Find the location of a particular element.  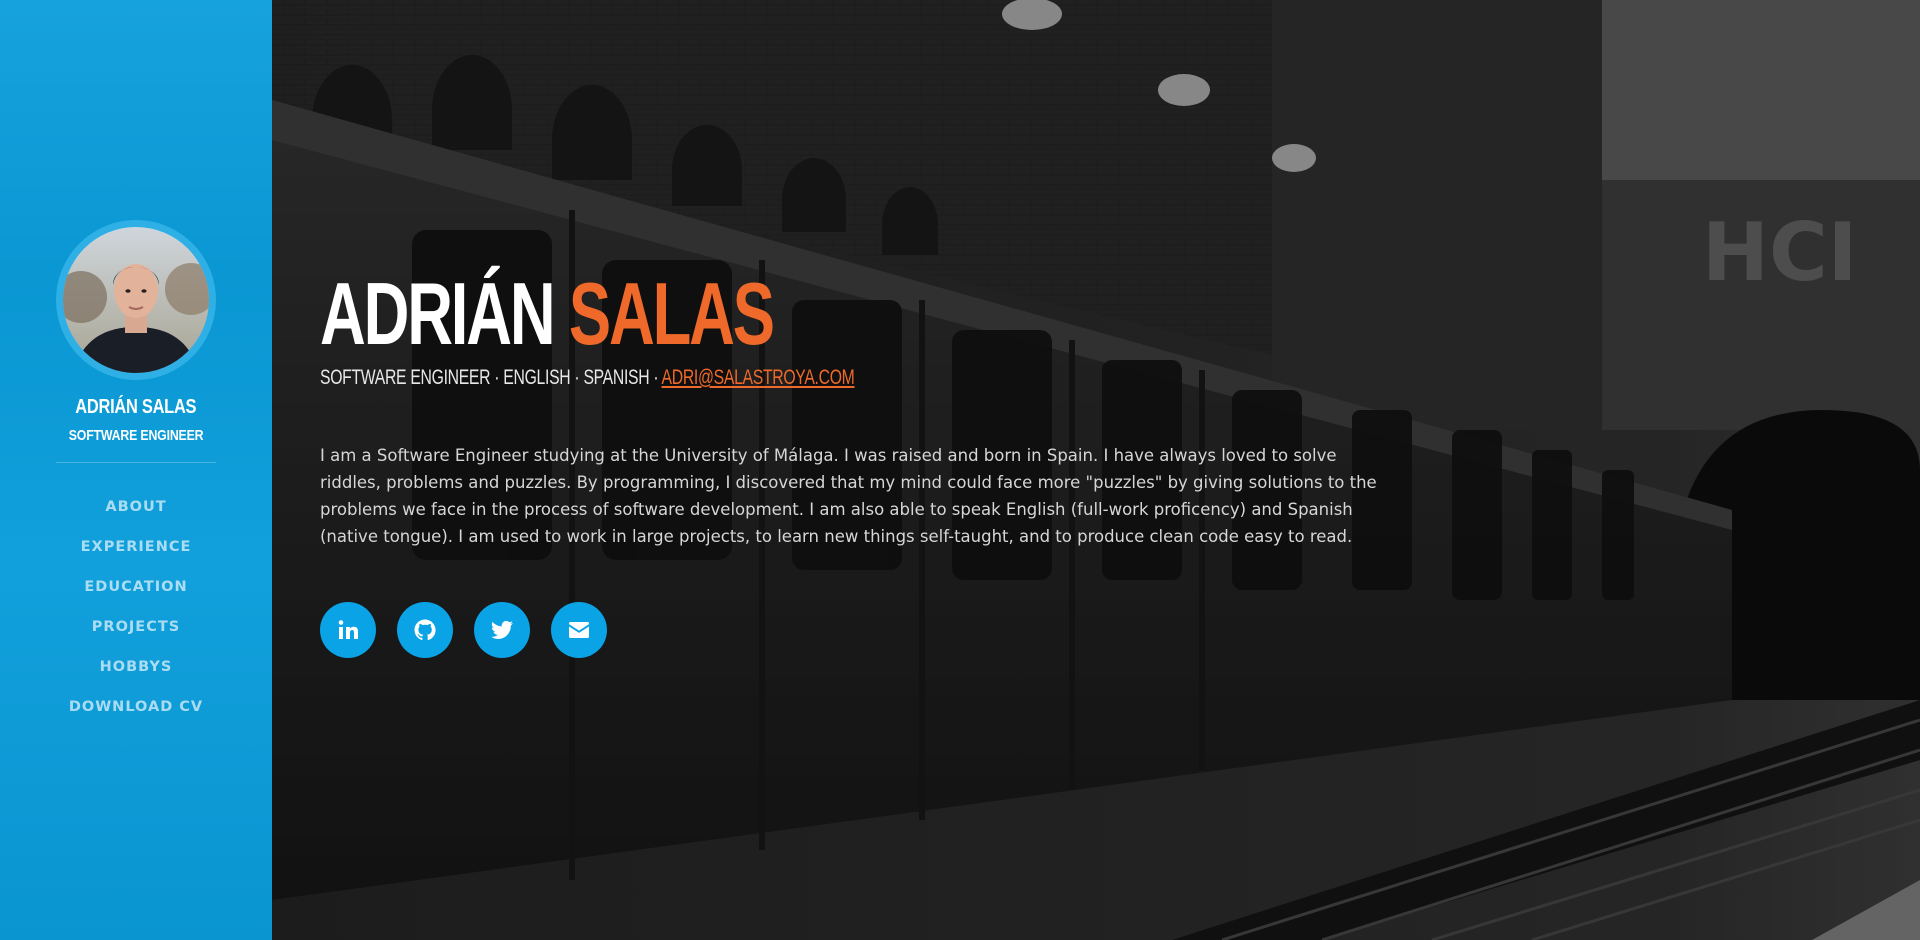

social-links is located at coordinates (860, 630).